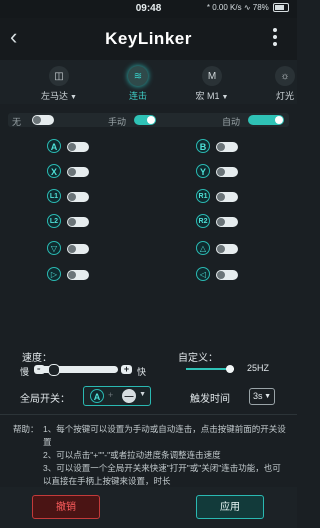 The image size is (320, 528). I want to click on status-indicators: * 0.00 K/s ∿ 78%, so click(247, 8).